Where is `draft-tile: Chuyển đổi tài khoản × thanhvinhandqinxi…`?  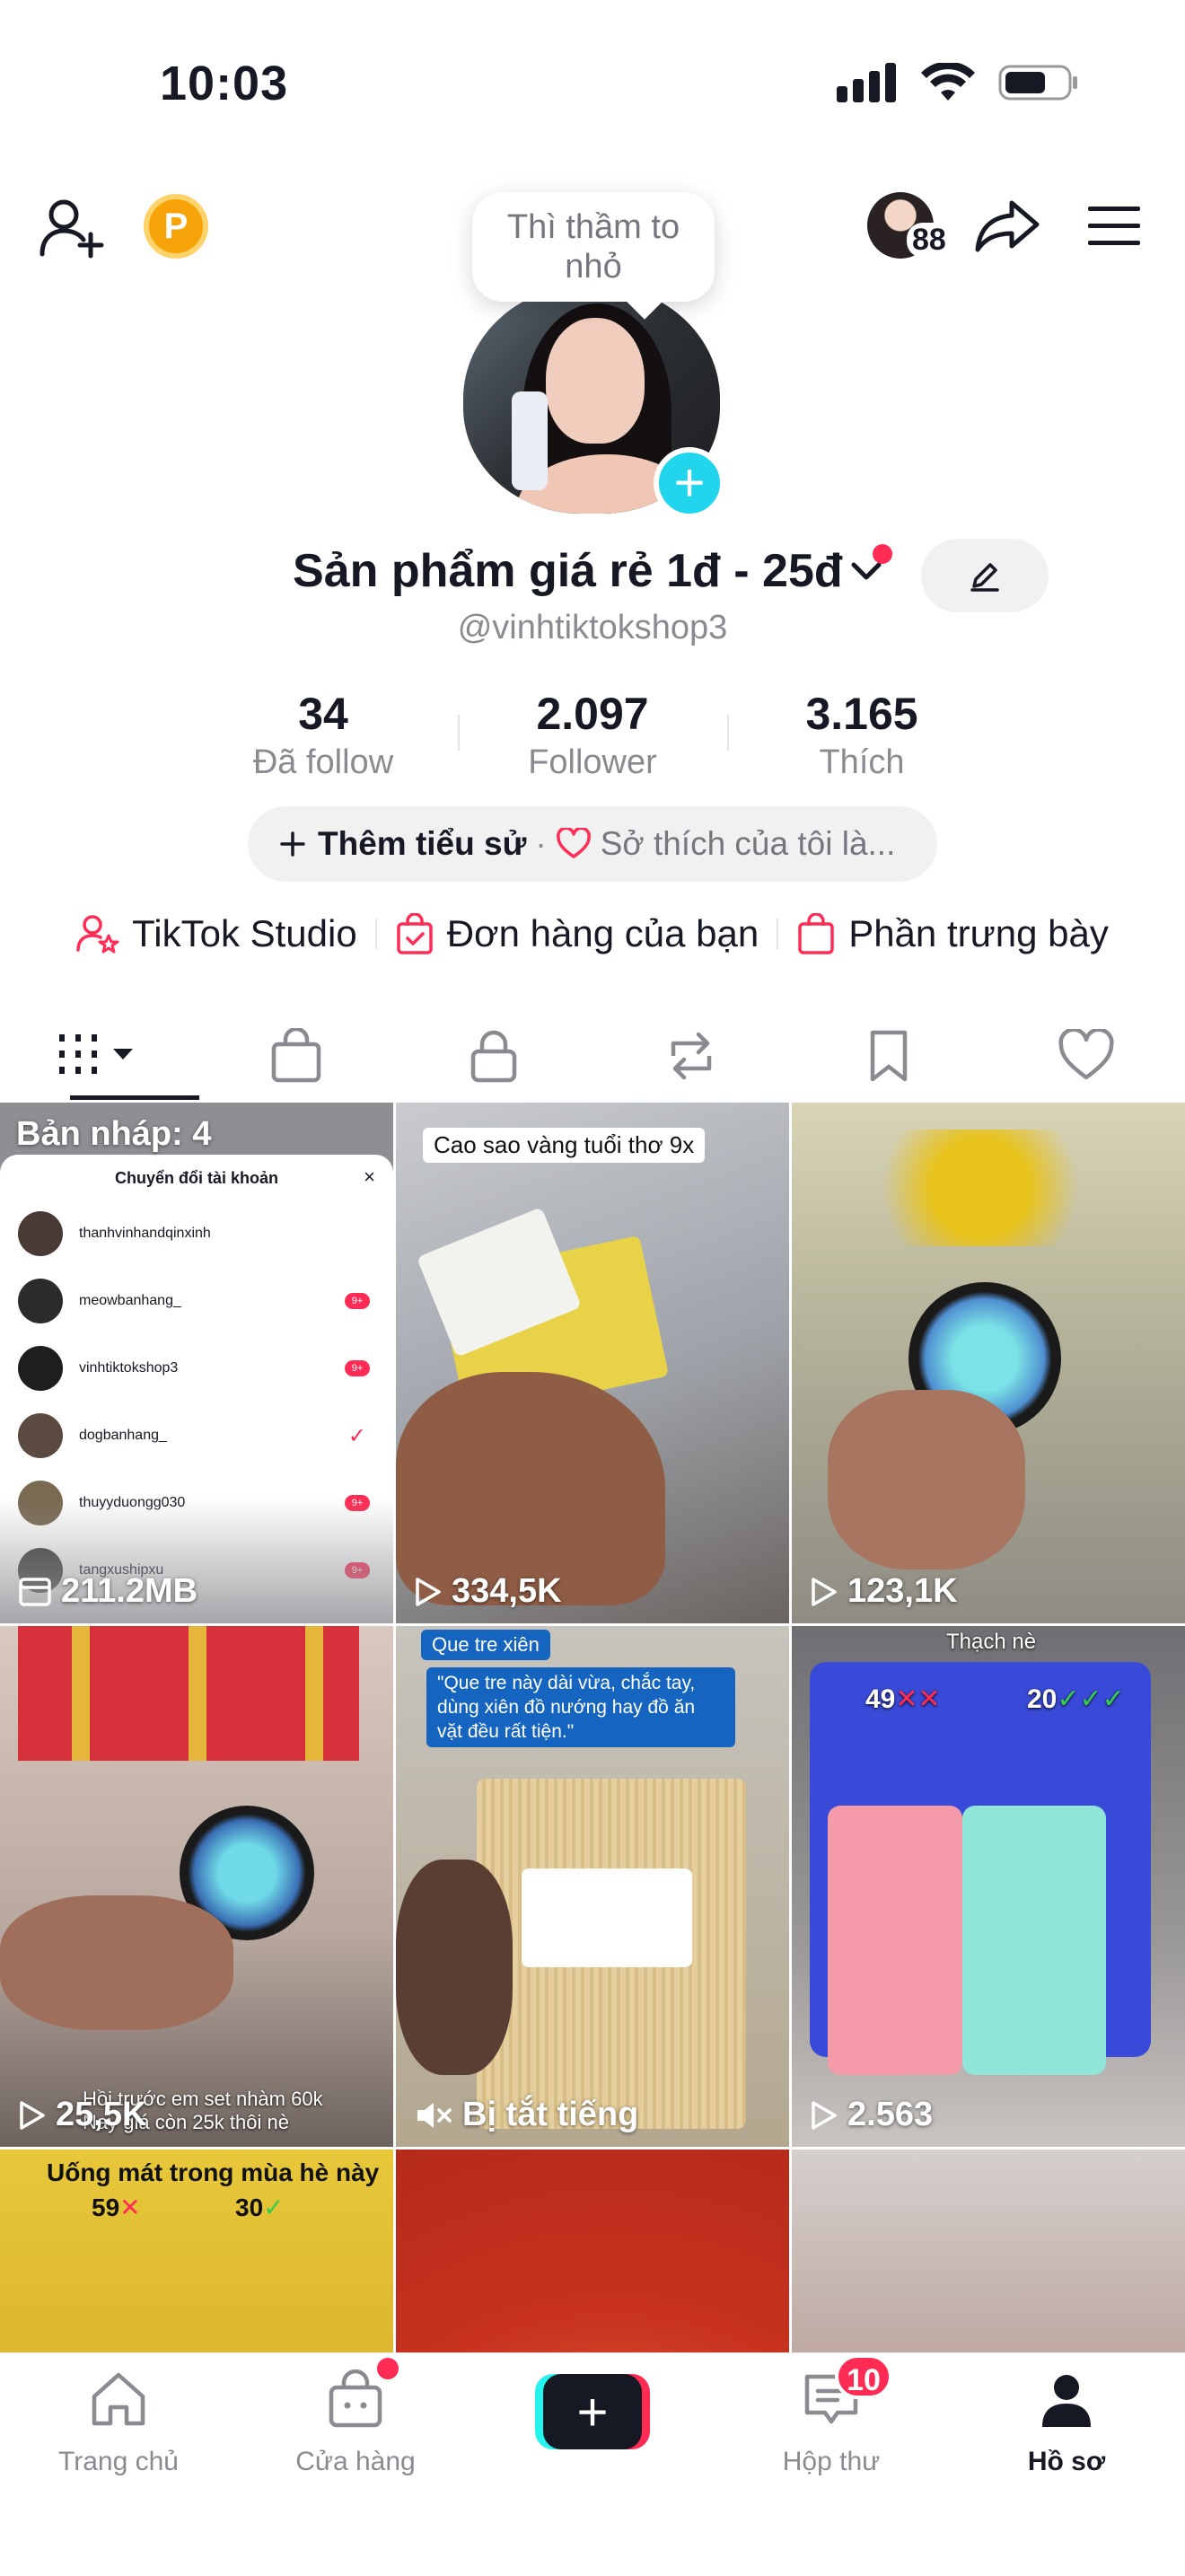
draft-tile: Chuyển đổi tài khoản × thanhvinhandqinxi… is located at coordinates (196, 1363).